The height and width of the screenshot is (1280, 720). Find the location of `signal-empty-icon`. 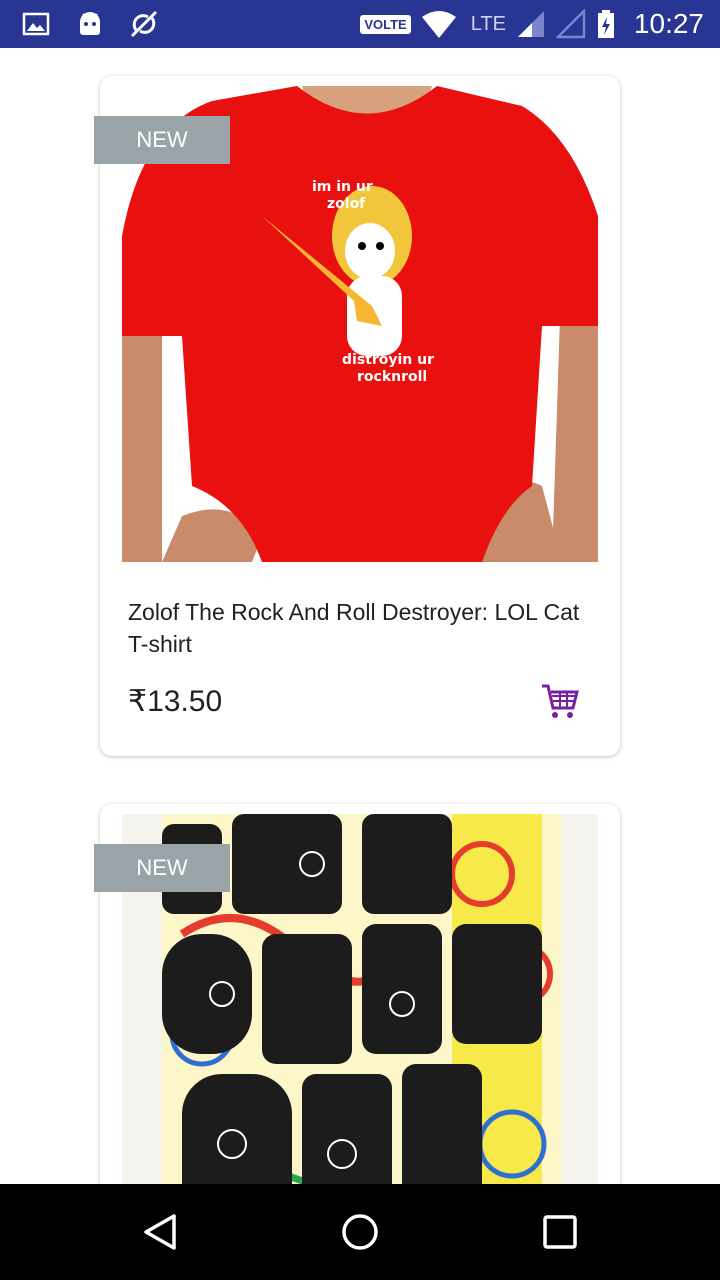

signal-empty-icon is located at coordinates (570, 24).